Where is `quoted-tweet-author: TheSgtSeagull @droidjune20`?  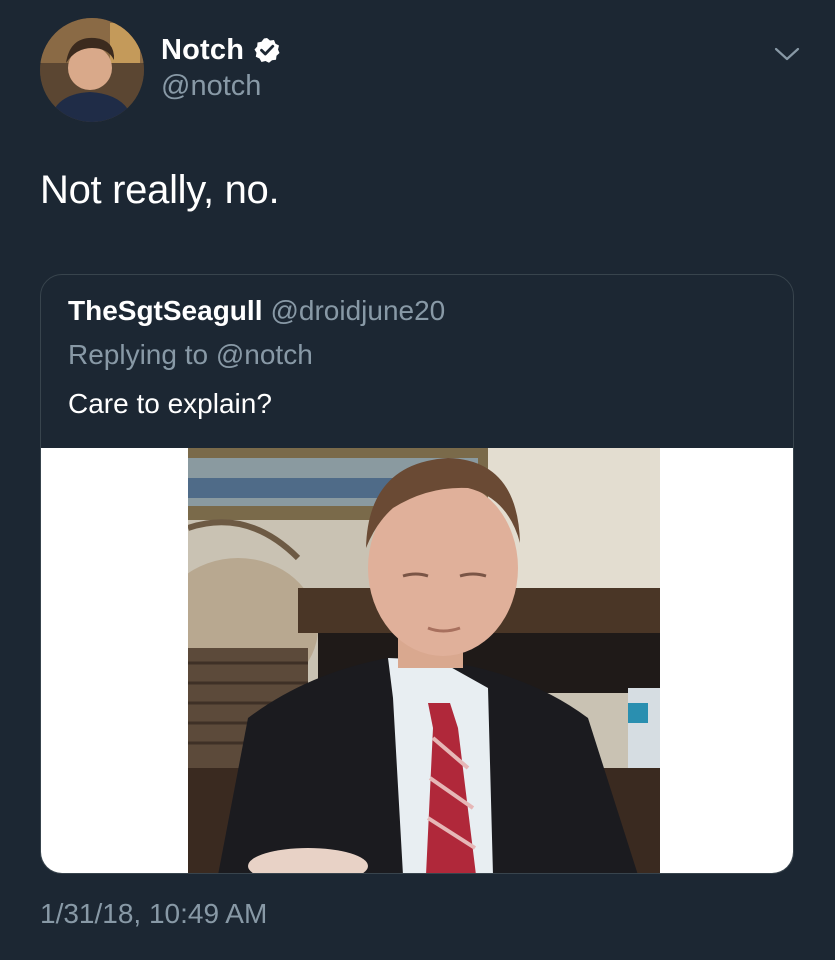
quoted-tweet-author: TheSgtSeagull @droidjune20 is located at coordinates (256, 311).